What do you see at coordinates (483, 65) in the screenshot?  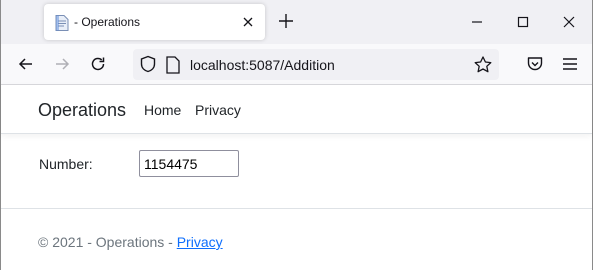 I see `star-icon` at bounding box center [483, 65].